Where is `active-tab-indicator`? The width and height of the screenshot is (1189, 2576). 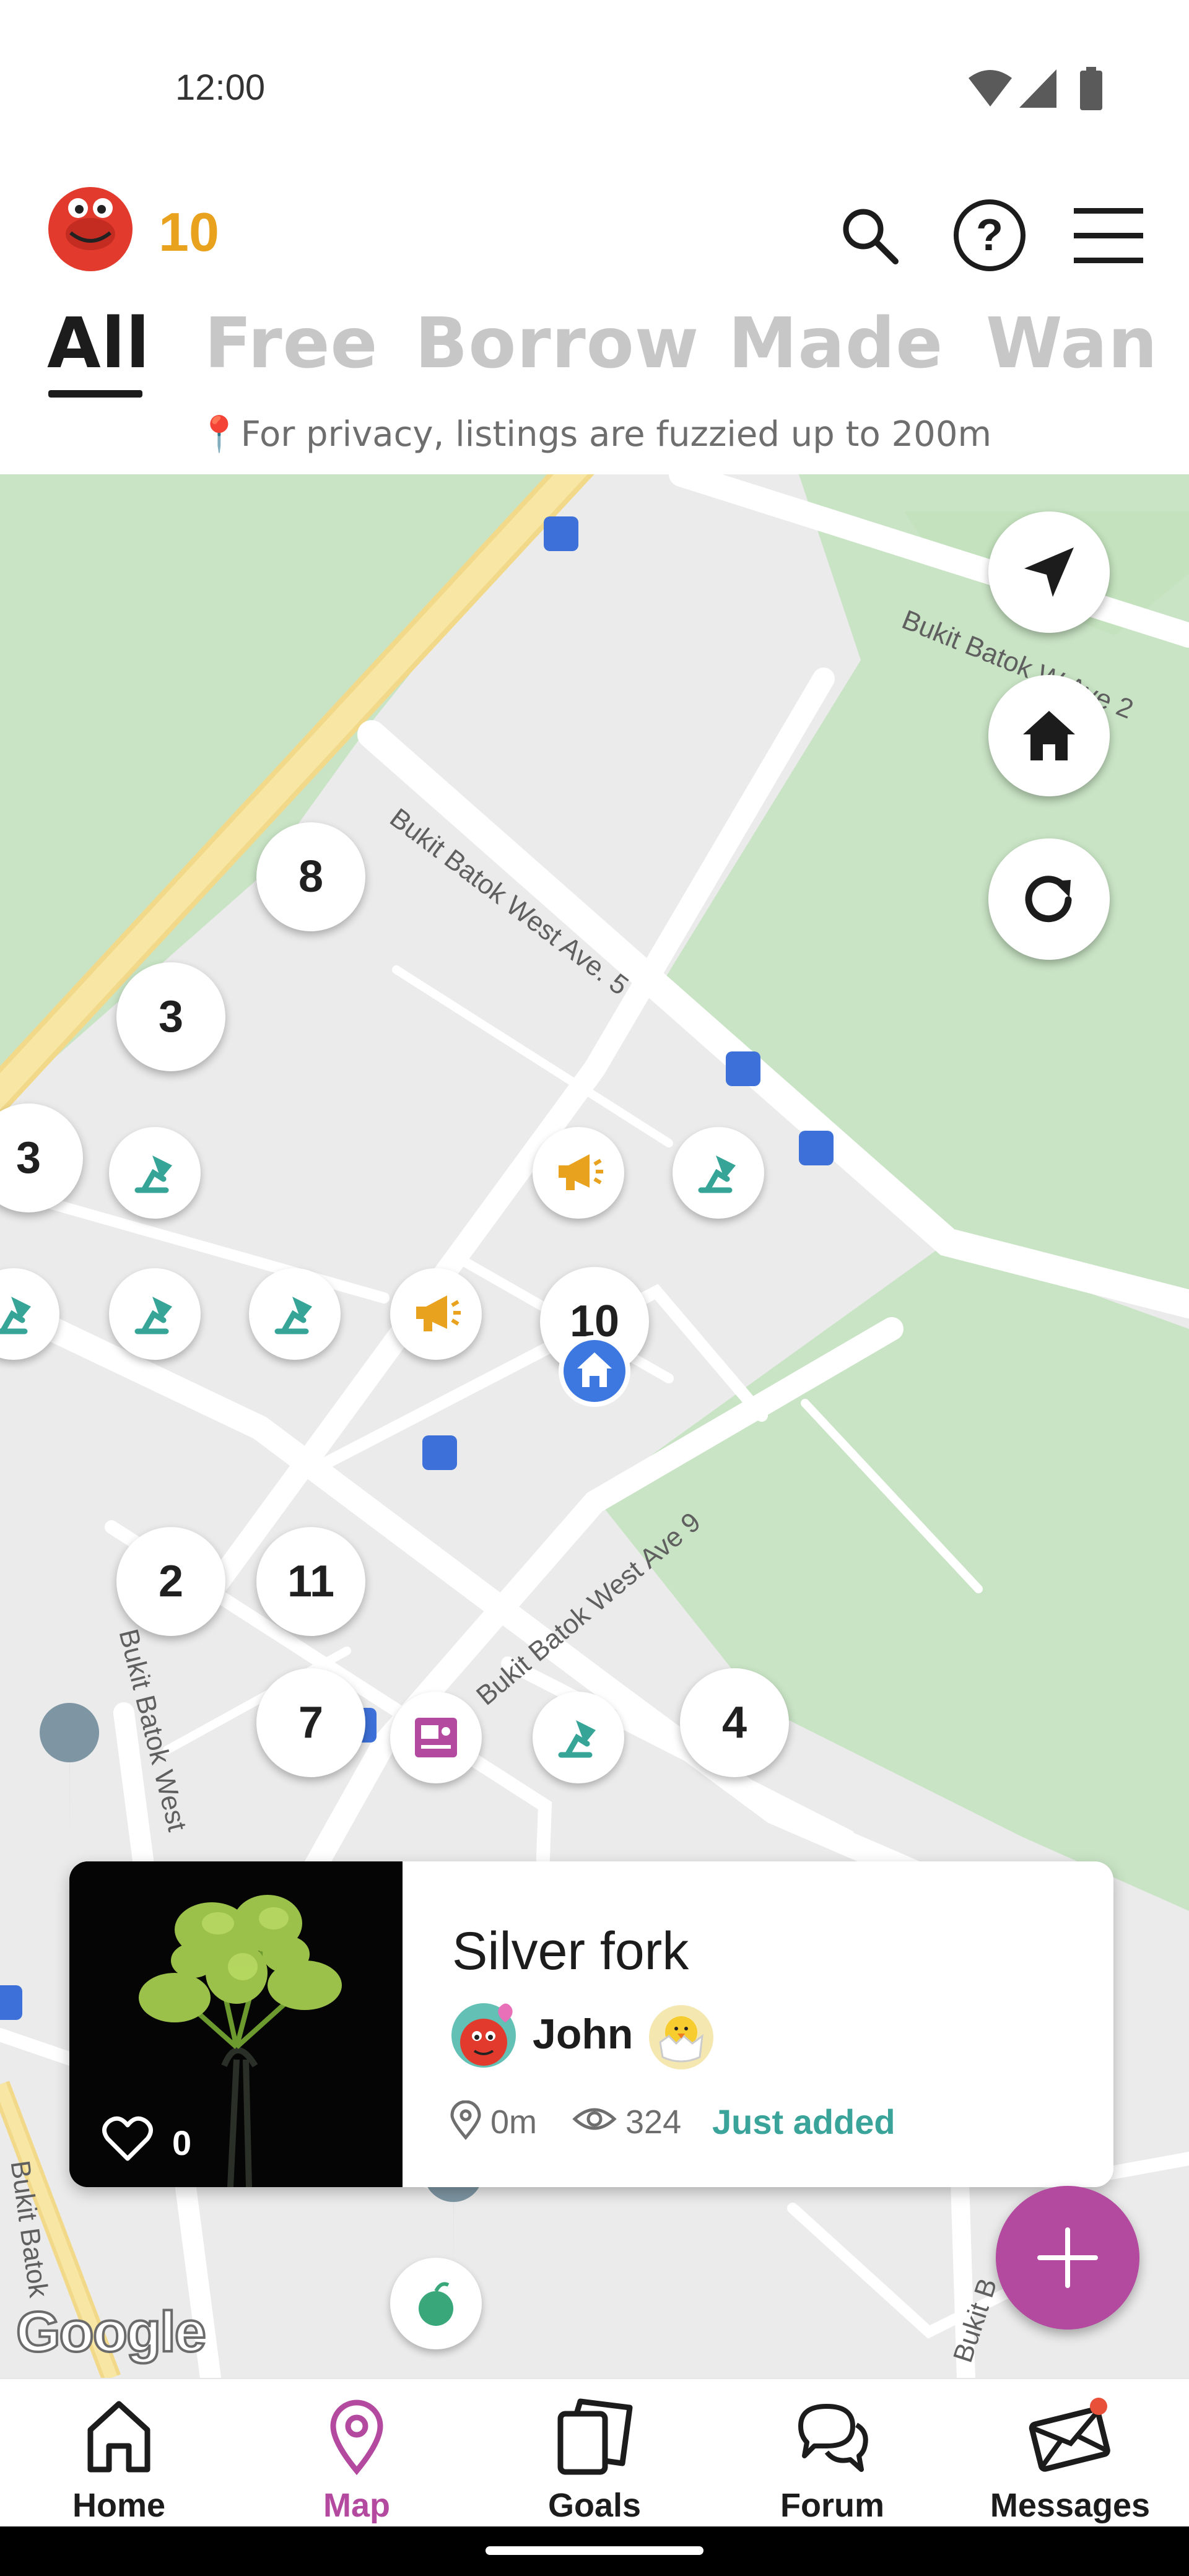 active-tab-indicator is located at coordinates (95, 394).